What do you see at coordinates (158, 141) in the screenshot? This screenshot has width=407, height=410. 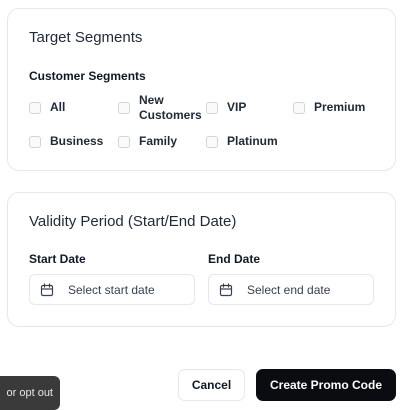 I see `segment-label-family: Family` at bounding box center [158, 141].